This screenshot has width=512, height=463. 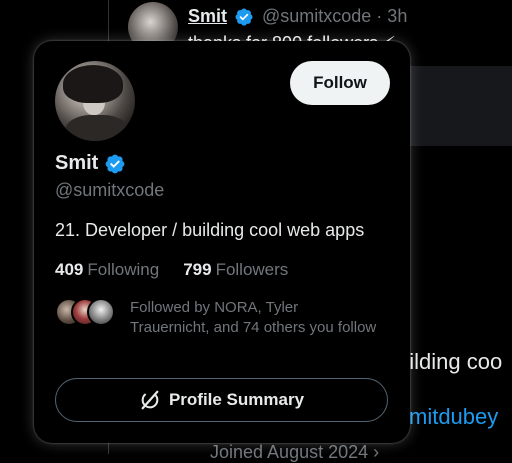 I want to click on avatar-figure-body, so click(x=97, y=128).